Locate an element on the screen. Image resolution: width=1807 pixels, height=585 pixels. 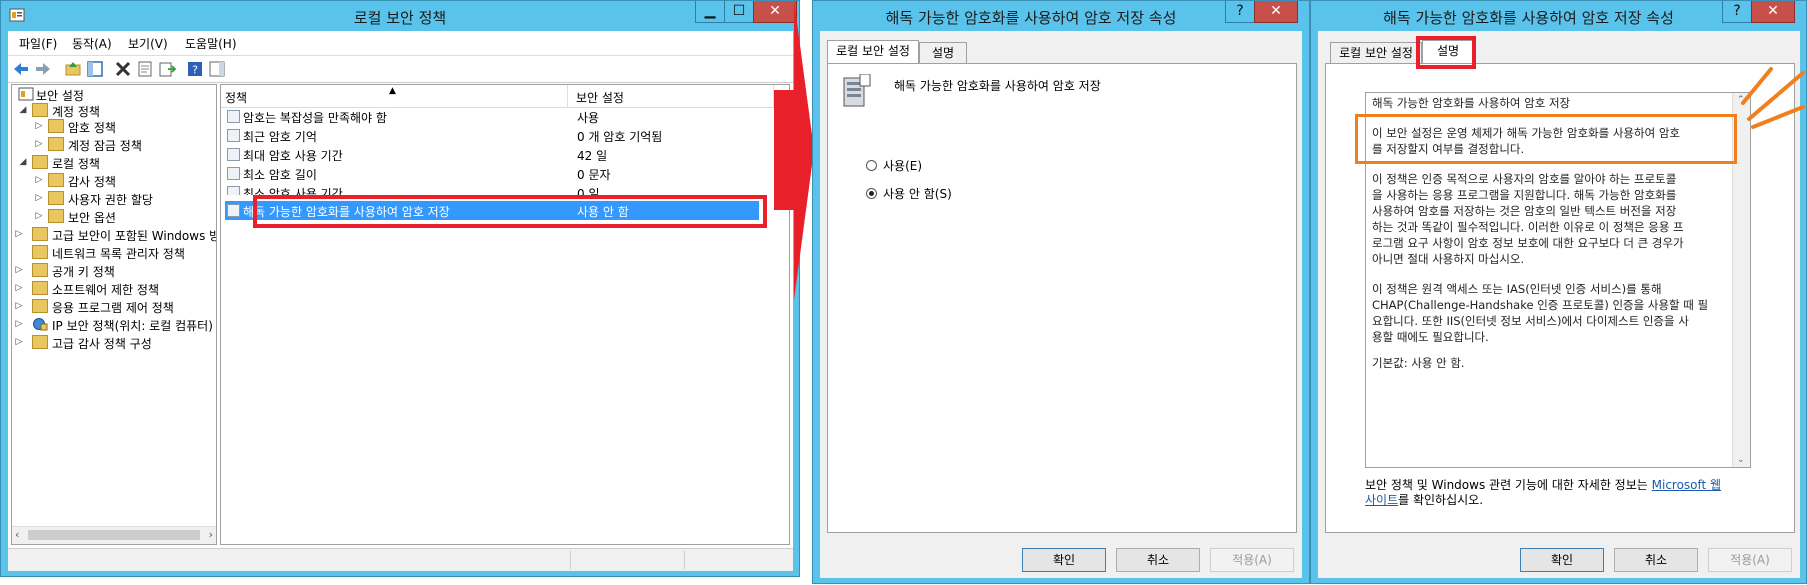
menu-file: 파일(F) is located at coordinates (38, 43).